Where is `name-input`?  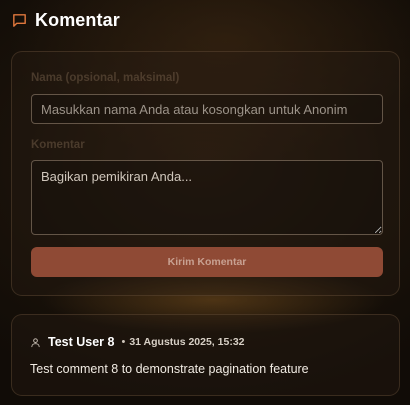 name-input is located at coordinates (207, 109).